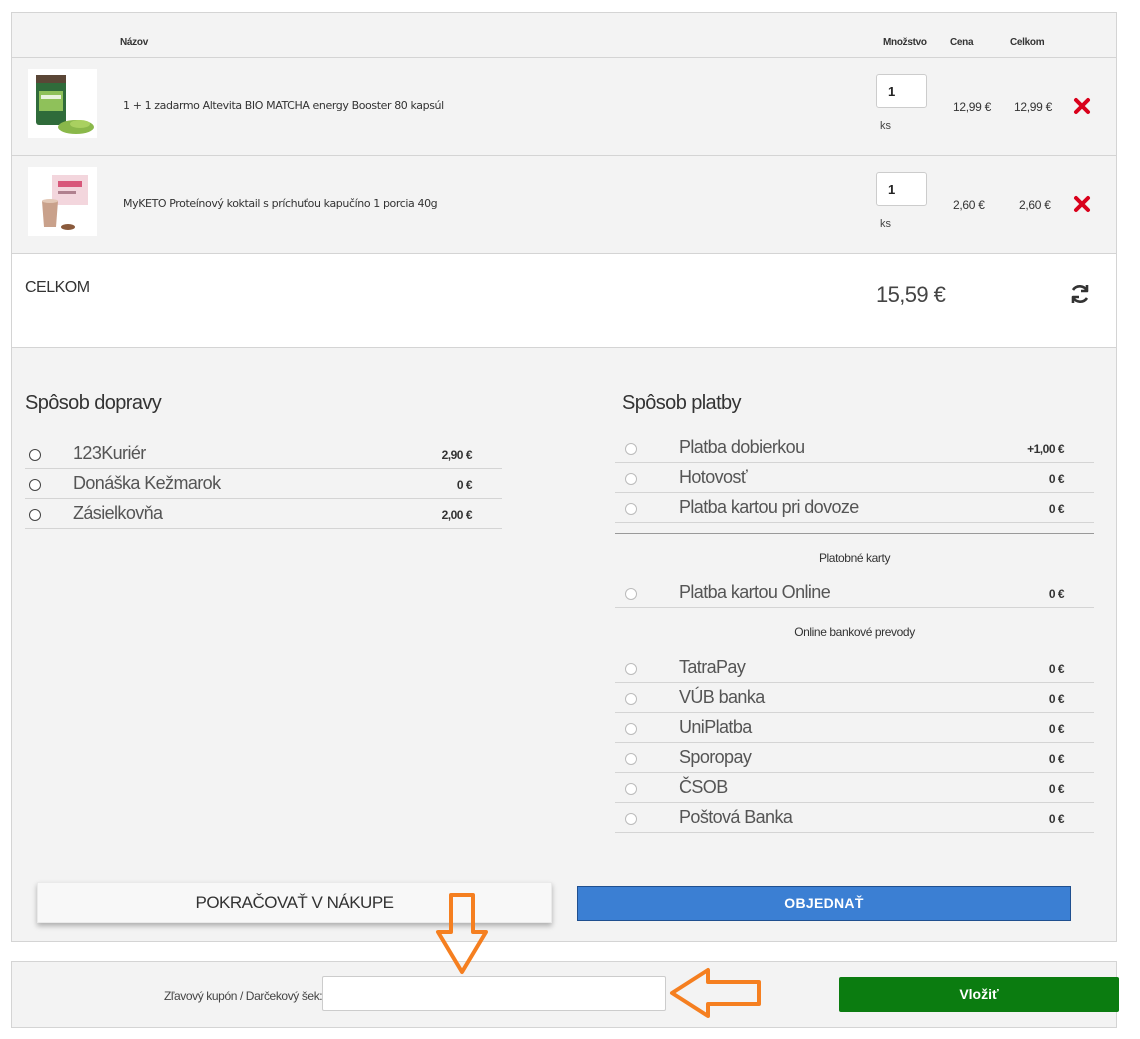 Image resolution: width=1140 pixels, height=1039 pixels. I want to click on total-value: 15,59 €, so click(911, 294).